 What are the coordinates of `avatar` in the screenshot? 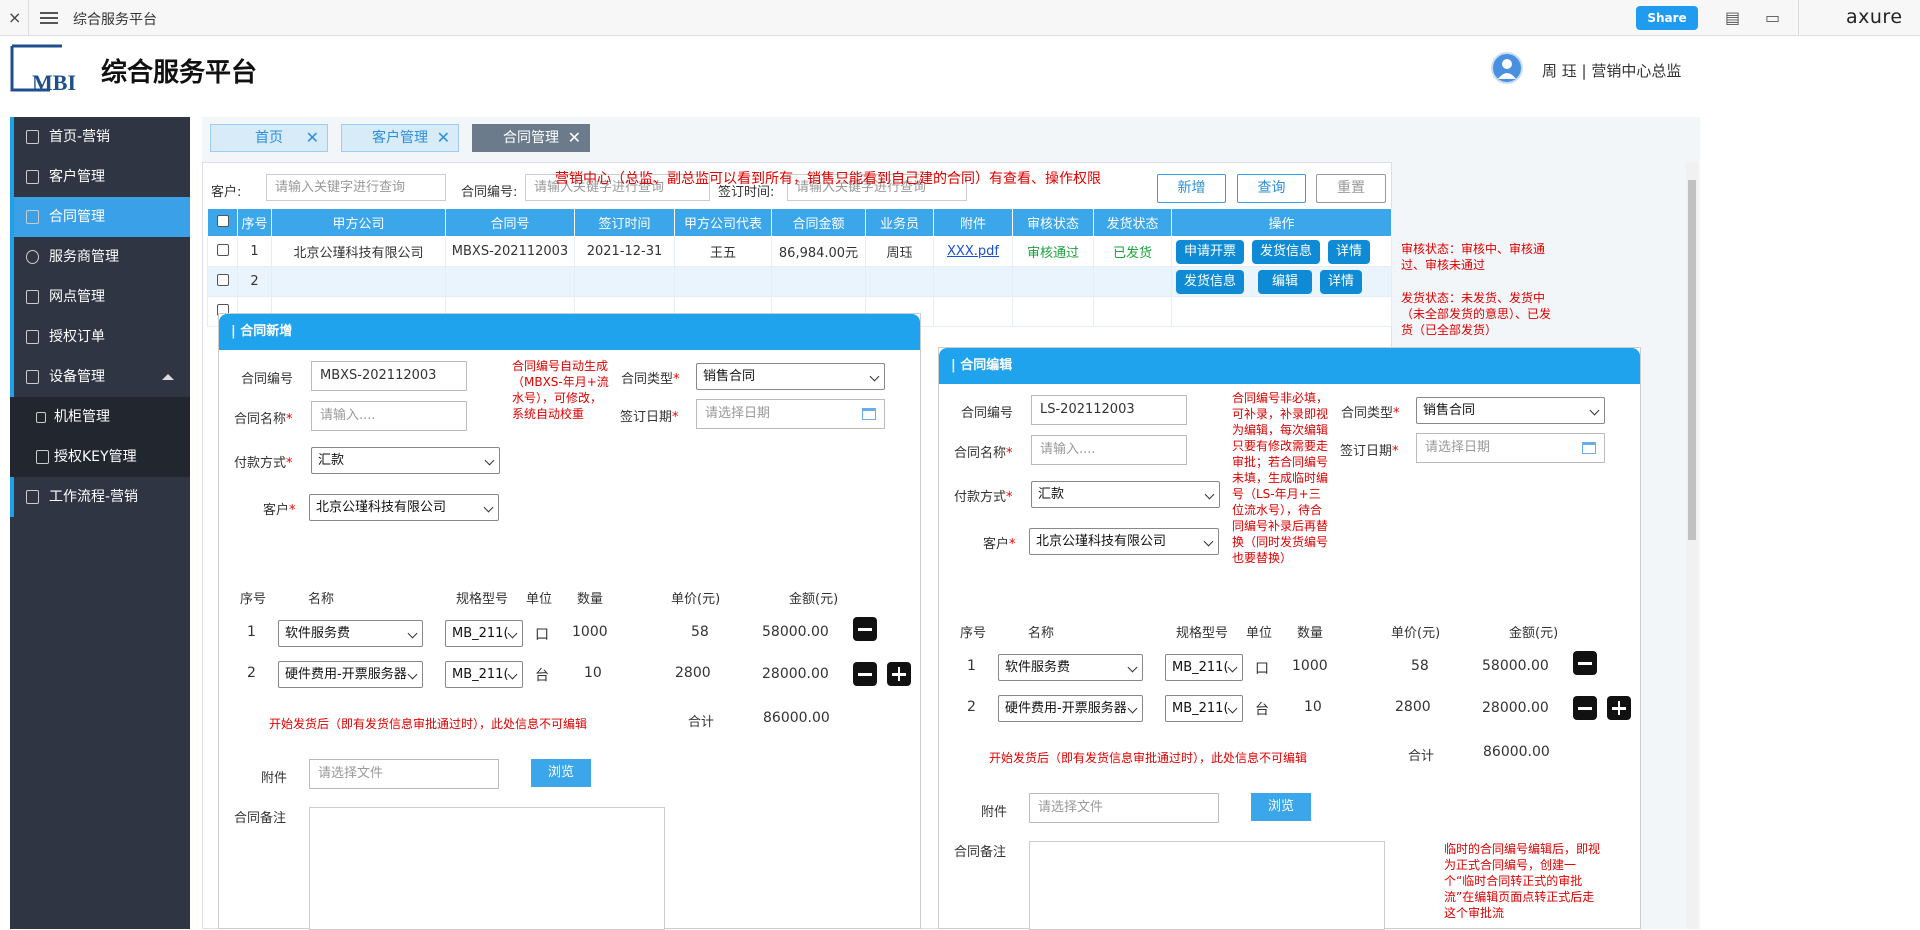 It's located at (1507, 68).